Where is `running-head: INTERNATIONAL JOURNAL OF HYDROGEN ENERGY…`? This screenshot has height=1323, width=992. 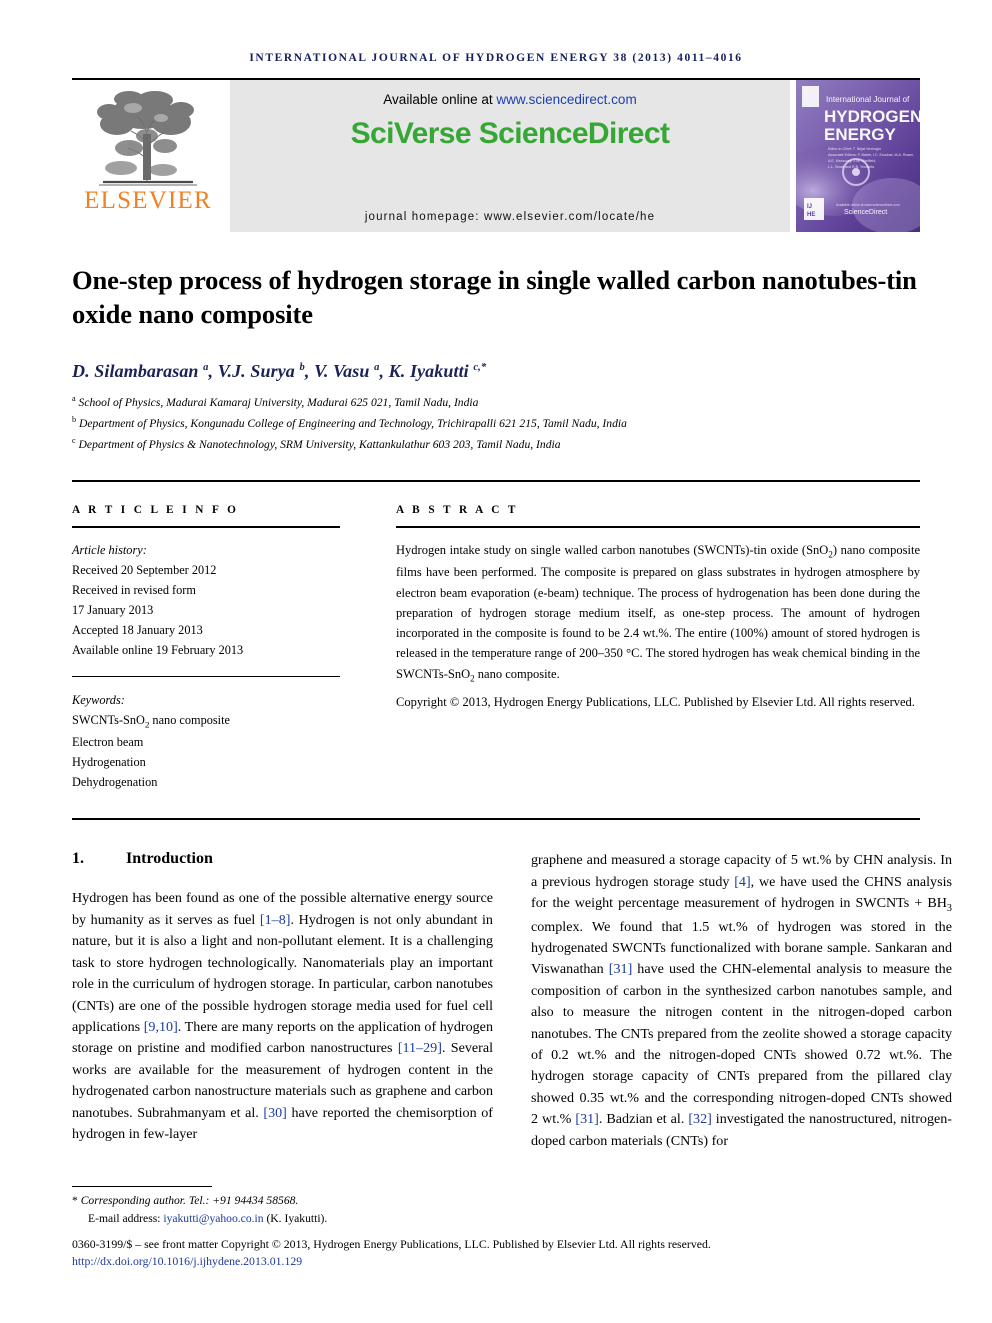
running-head: INTERNATIONAL JOURNAL OF HYDROGEN ENERGY… is located at coordinates (496, 58).